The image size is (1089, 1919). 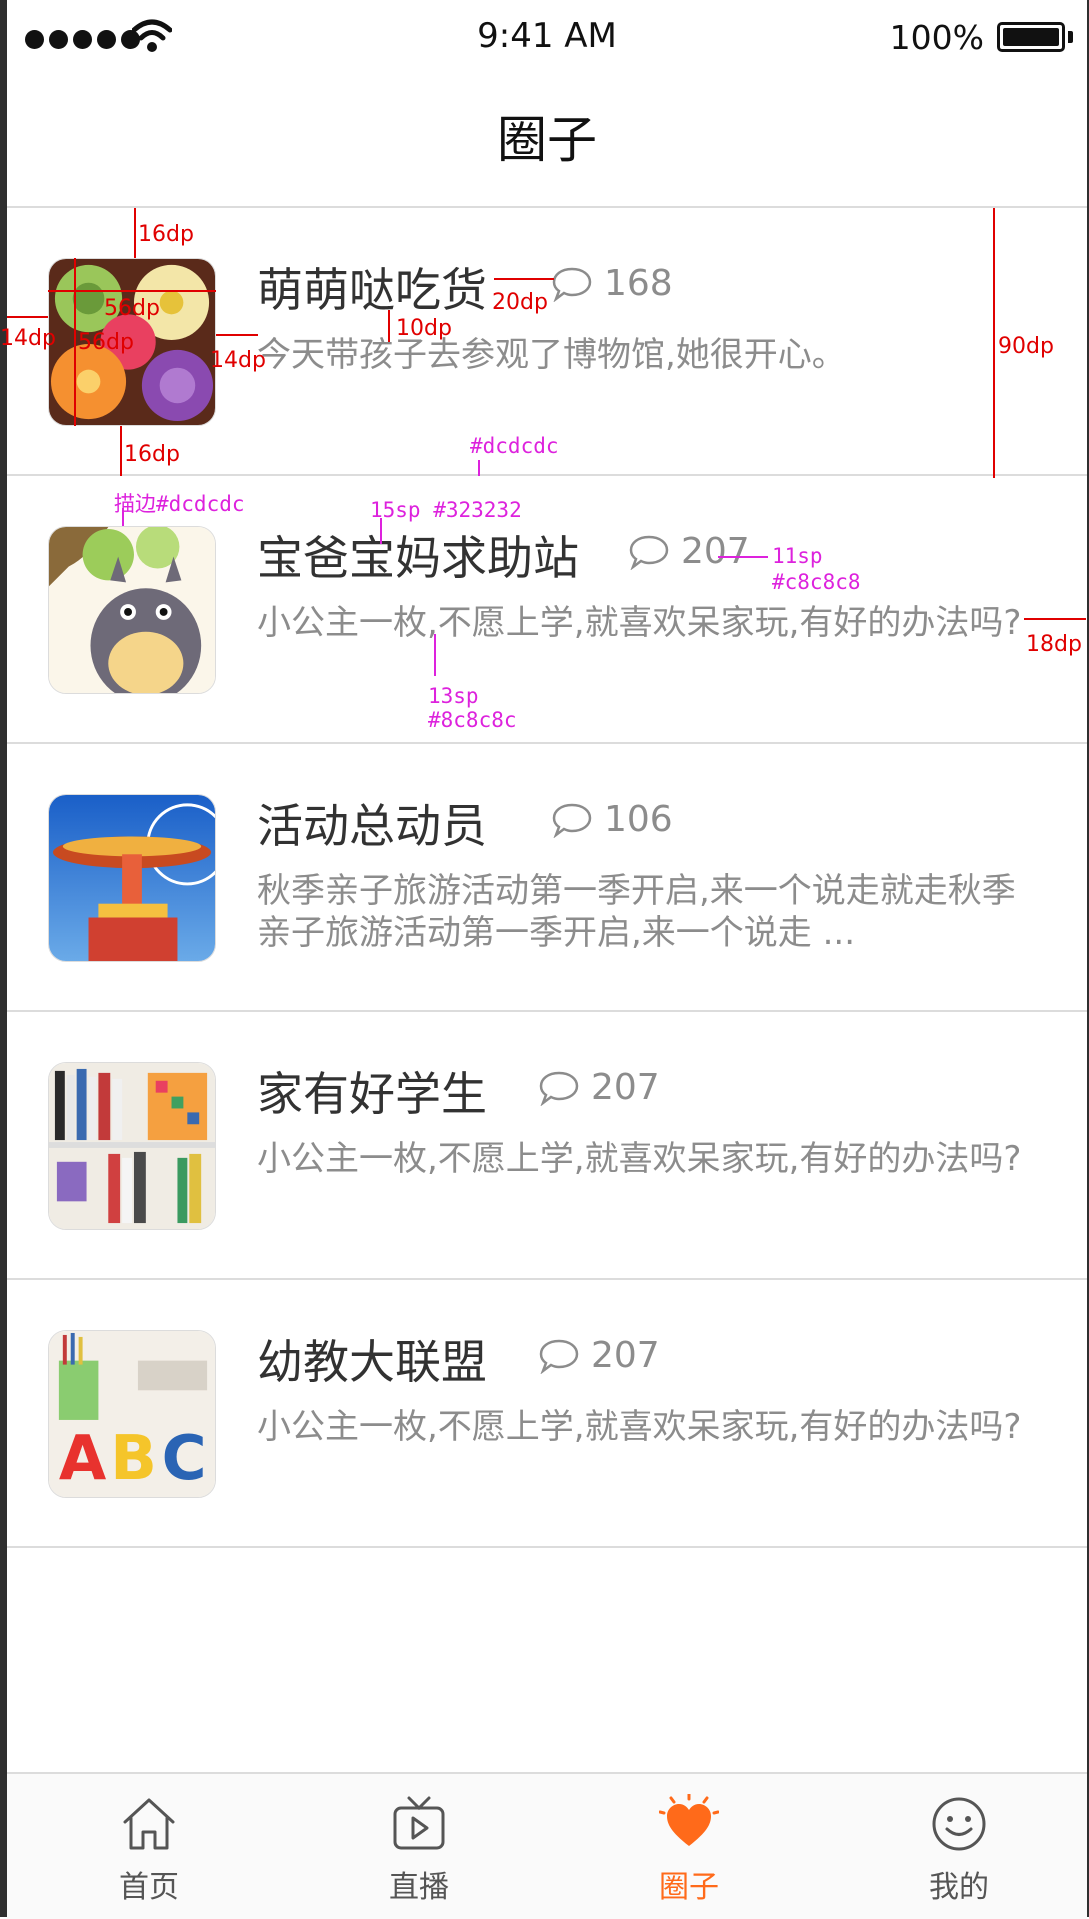 I want to click on comment-count-value: 106, so click(x=638, y=819).